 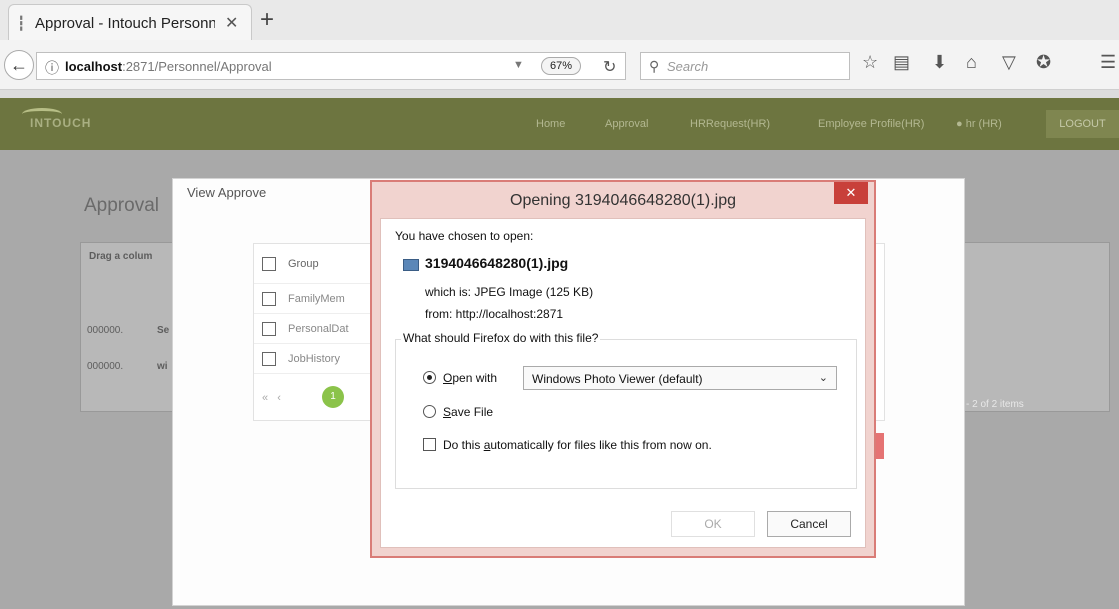 What do you see at coordinates (609, 67) in the screenshot?
I see `reload-icon: ↻` at bounding box center [609, 67].